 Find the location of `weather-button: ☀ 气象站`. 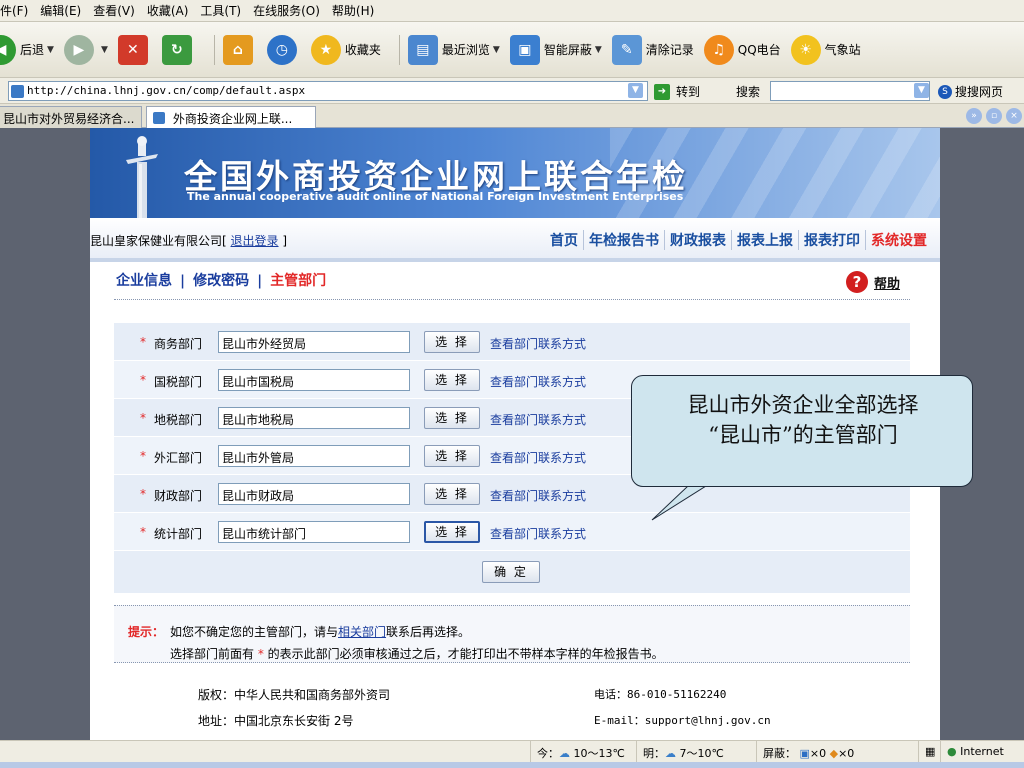

weather-button: ☀ 气象站 is located at coordinates (825, 49).